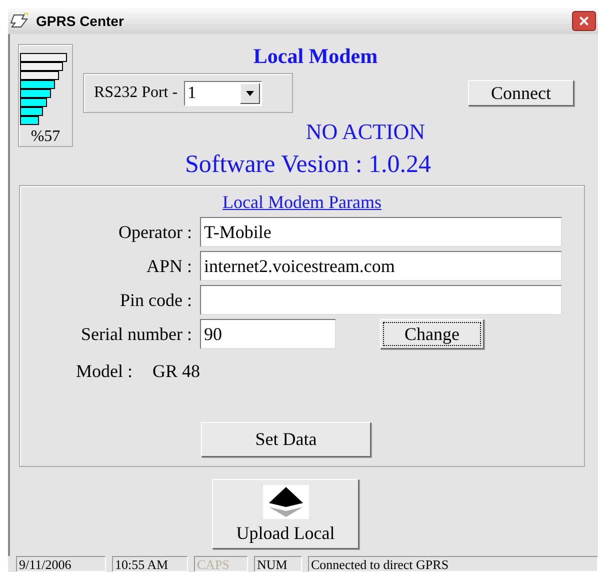  Describe the element at coordinates (278, 564) in the screenshot. I see `status-panel: NUM` at that location.